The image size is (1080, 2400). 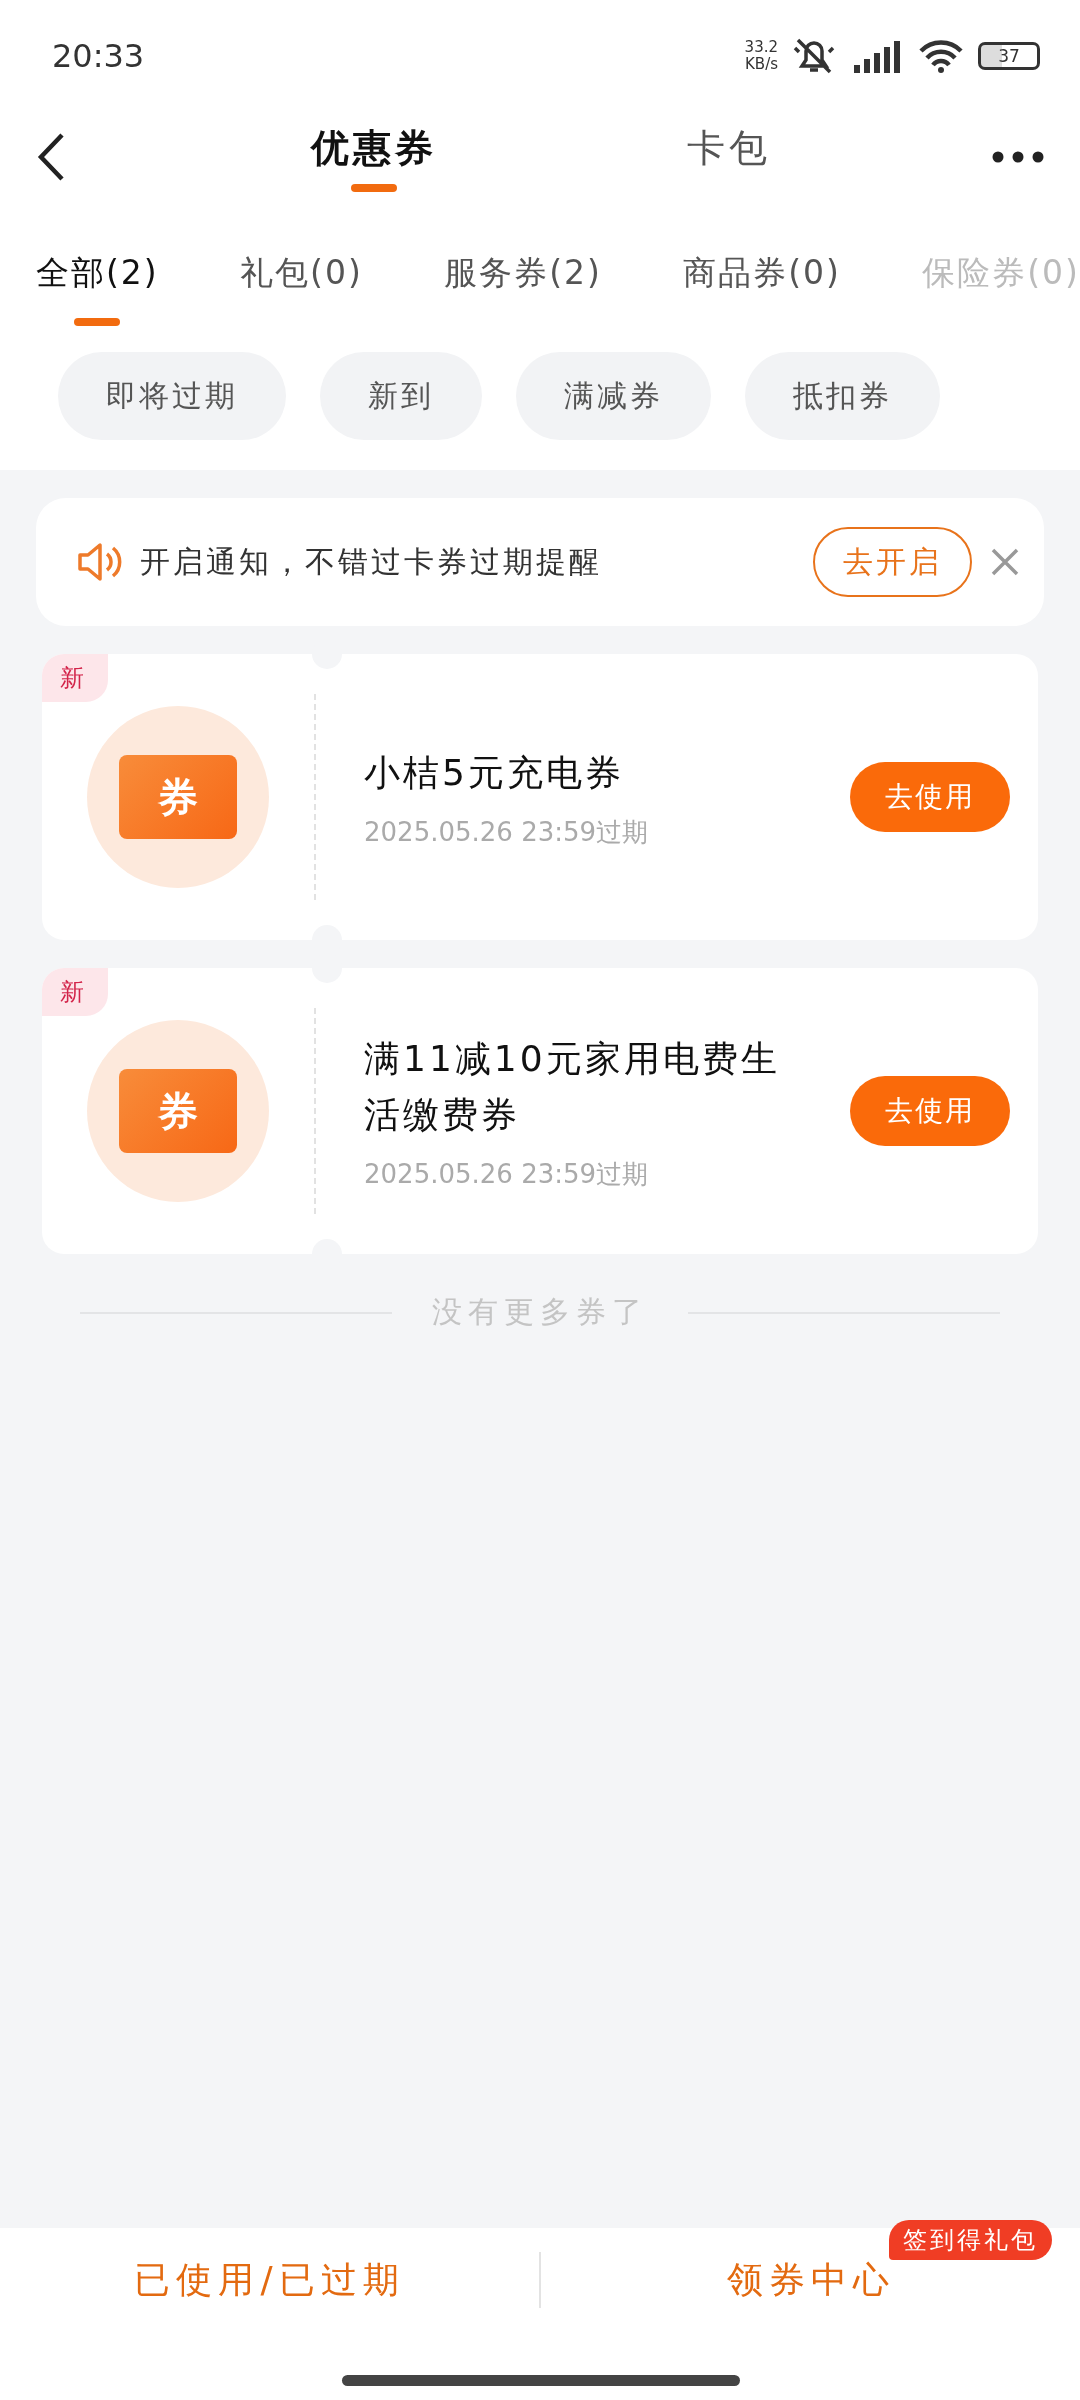 I want to click on muted-bell-icon, so click(x=814, y=56).